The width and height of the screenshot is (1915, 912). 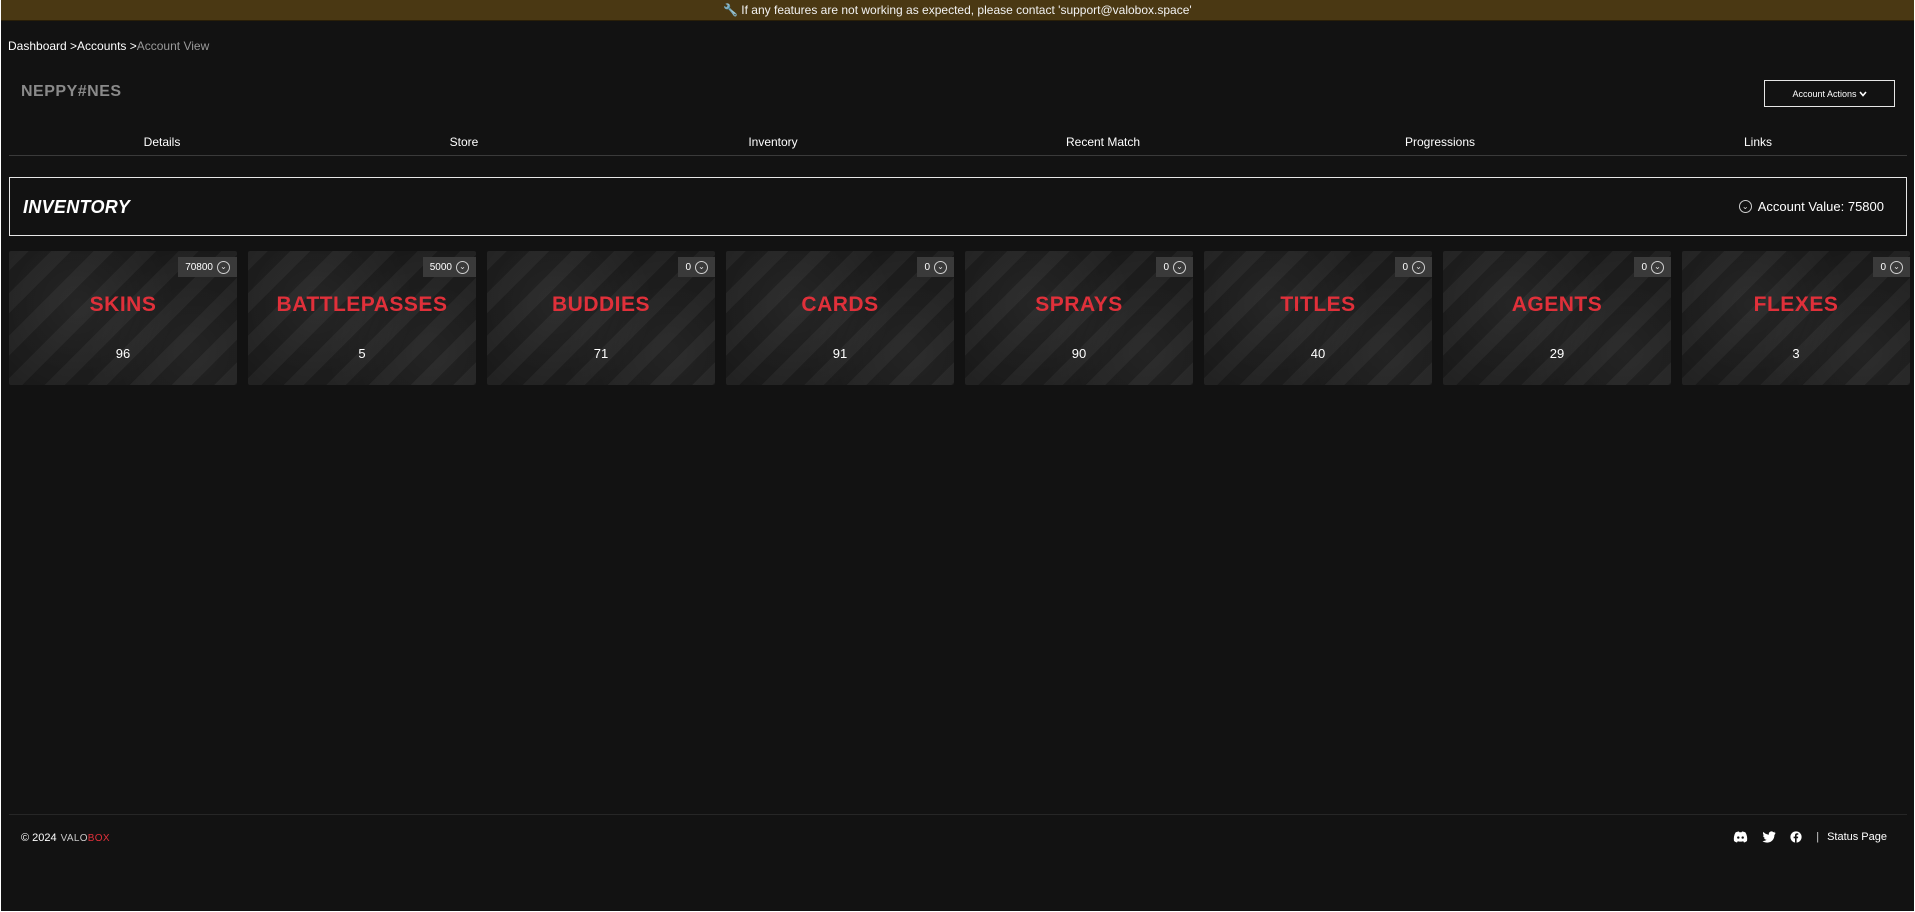 What do you see at coordinates (98, 838) in the screenshot?
I see `brand-logo-part-b: BOX` at bounding box center [98, 838].